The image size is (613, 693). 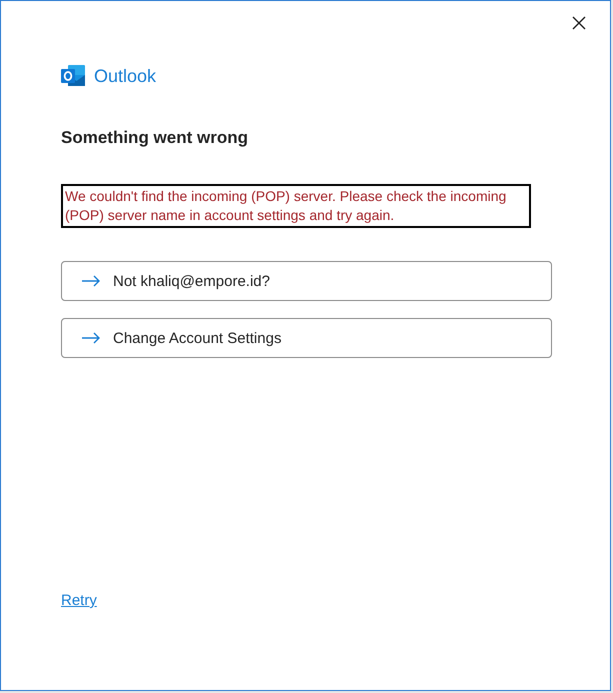 What do you see at coordinates (306, 281) in the screenshot?
I see `action-button: Not khaliq@empore.id?` at bounding box center [306, 281].